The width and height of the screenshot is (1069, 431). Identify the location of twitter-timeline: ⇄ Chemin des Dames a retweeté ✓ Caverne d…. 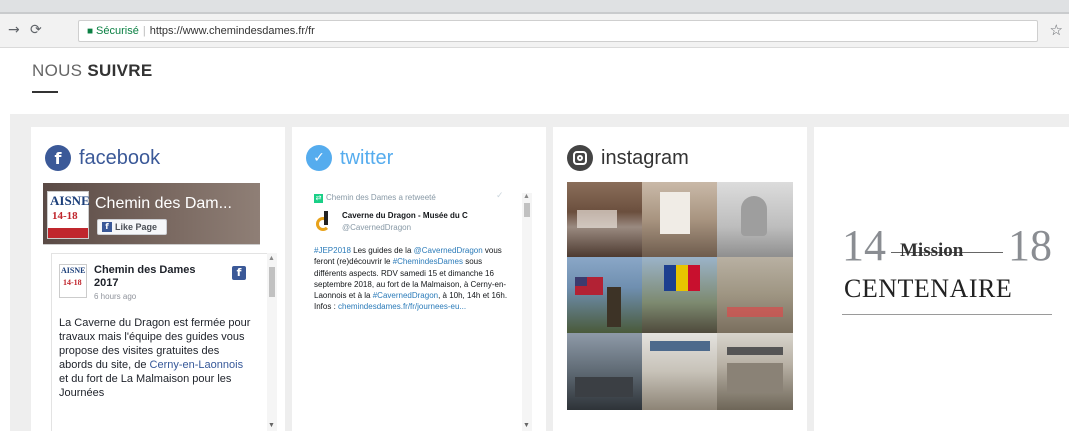
(421, 307).